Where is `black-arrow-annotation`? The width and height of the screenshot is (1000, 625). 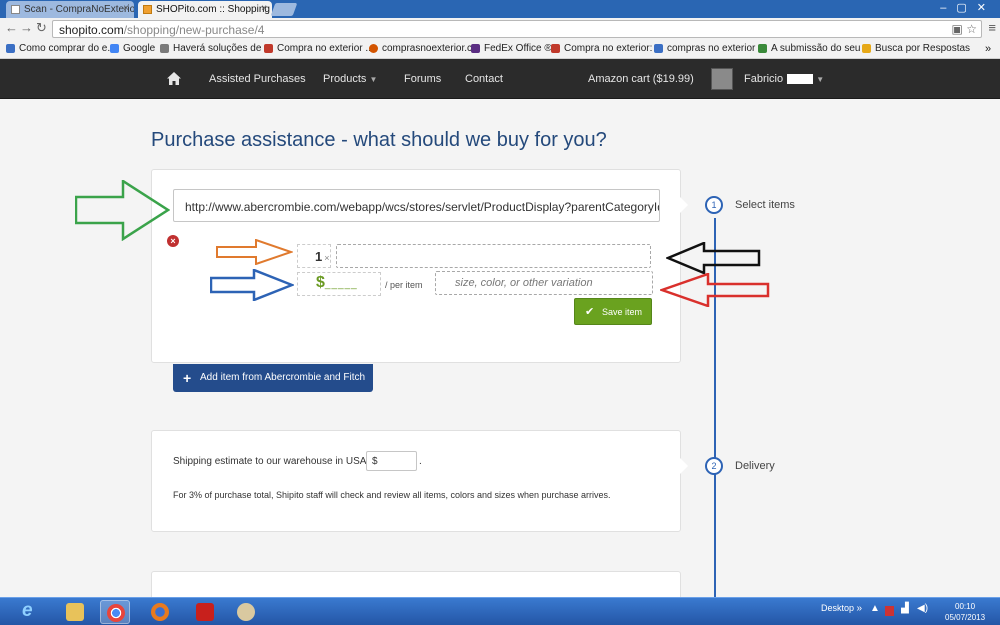
black-arrow-annotation is located at coordinates (713, 258).